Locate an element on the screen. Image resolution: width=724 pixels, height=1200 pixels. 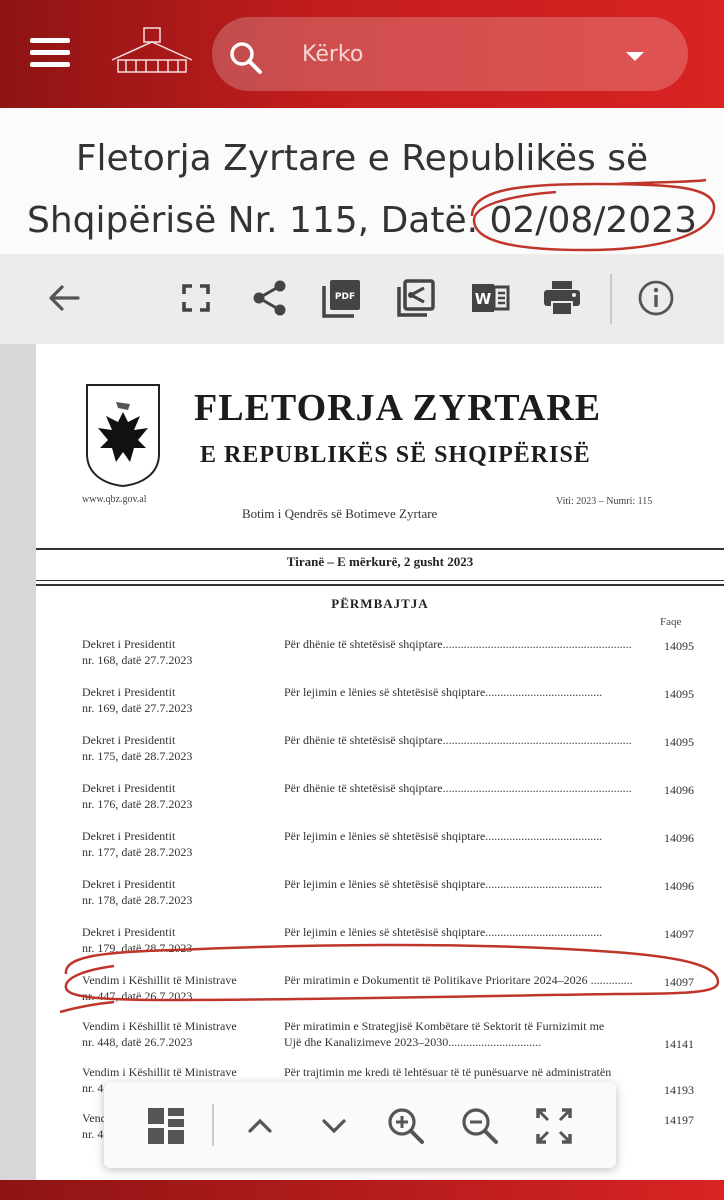
entry-page-number: 14197 is located at coordinates (679, 1120).